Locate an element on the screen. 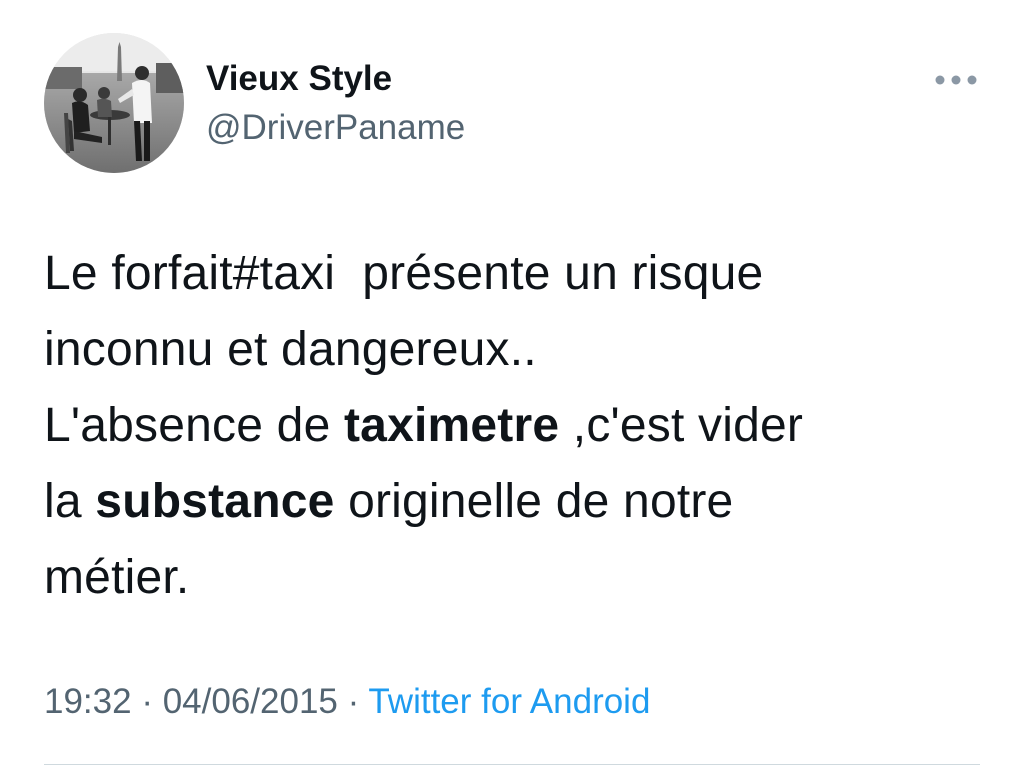 The width and height of the screenshot is (1024, 776). tweet-text-line: L'absence de taximetre ,c'est vider is located at coordinates (524, 426).